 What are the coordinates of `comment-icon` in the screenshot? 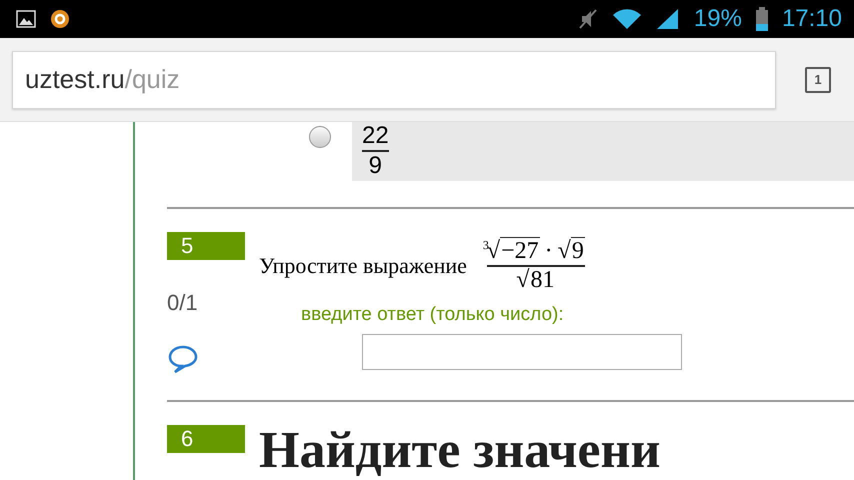 It's located at (183, 359).